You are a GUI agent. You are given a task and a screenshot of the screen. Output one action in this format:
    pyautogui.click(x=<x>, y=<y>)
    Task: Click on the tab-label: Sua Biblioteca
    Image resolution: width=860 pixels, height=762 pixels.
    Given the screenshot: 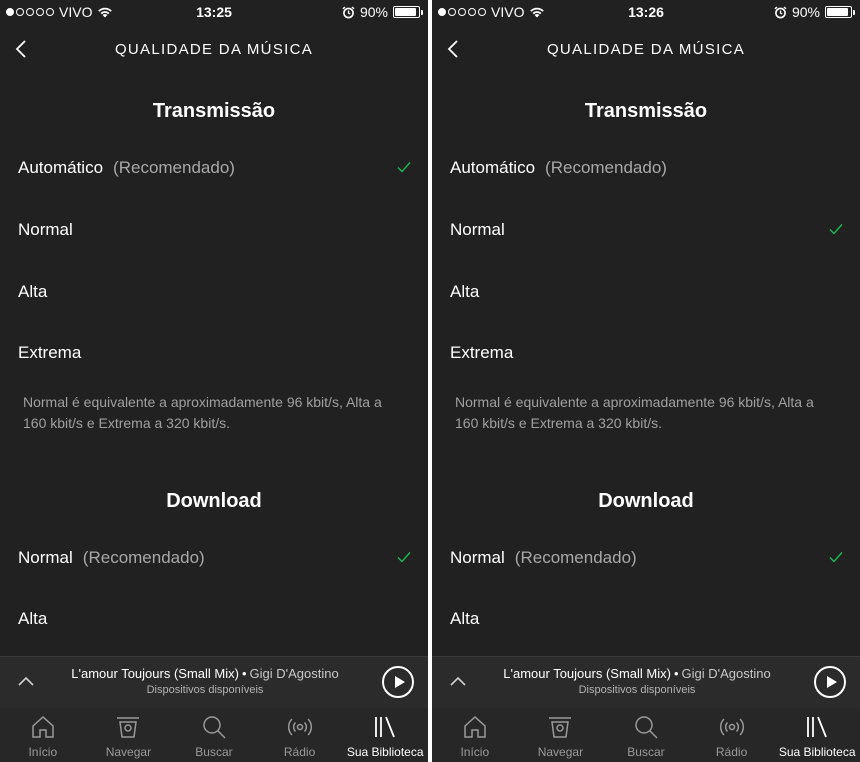 What is the action you would take?
    pyautogui.click(x=817, y=752)
    